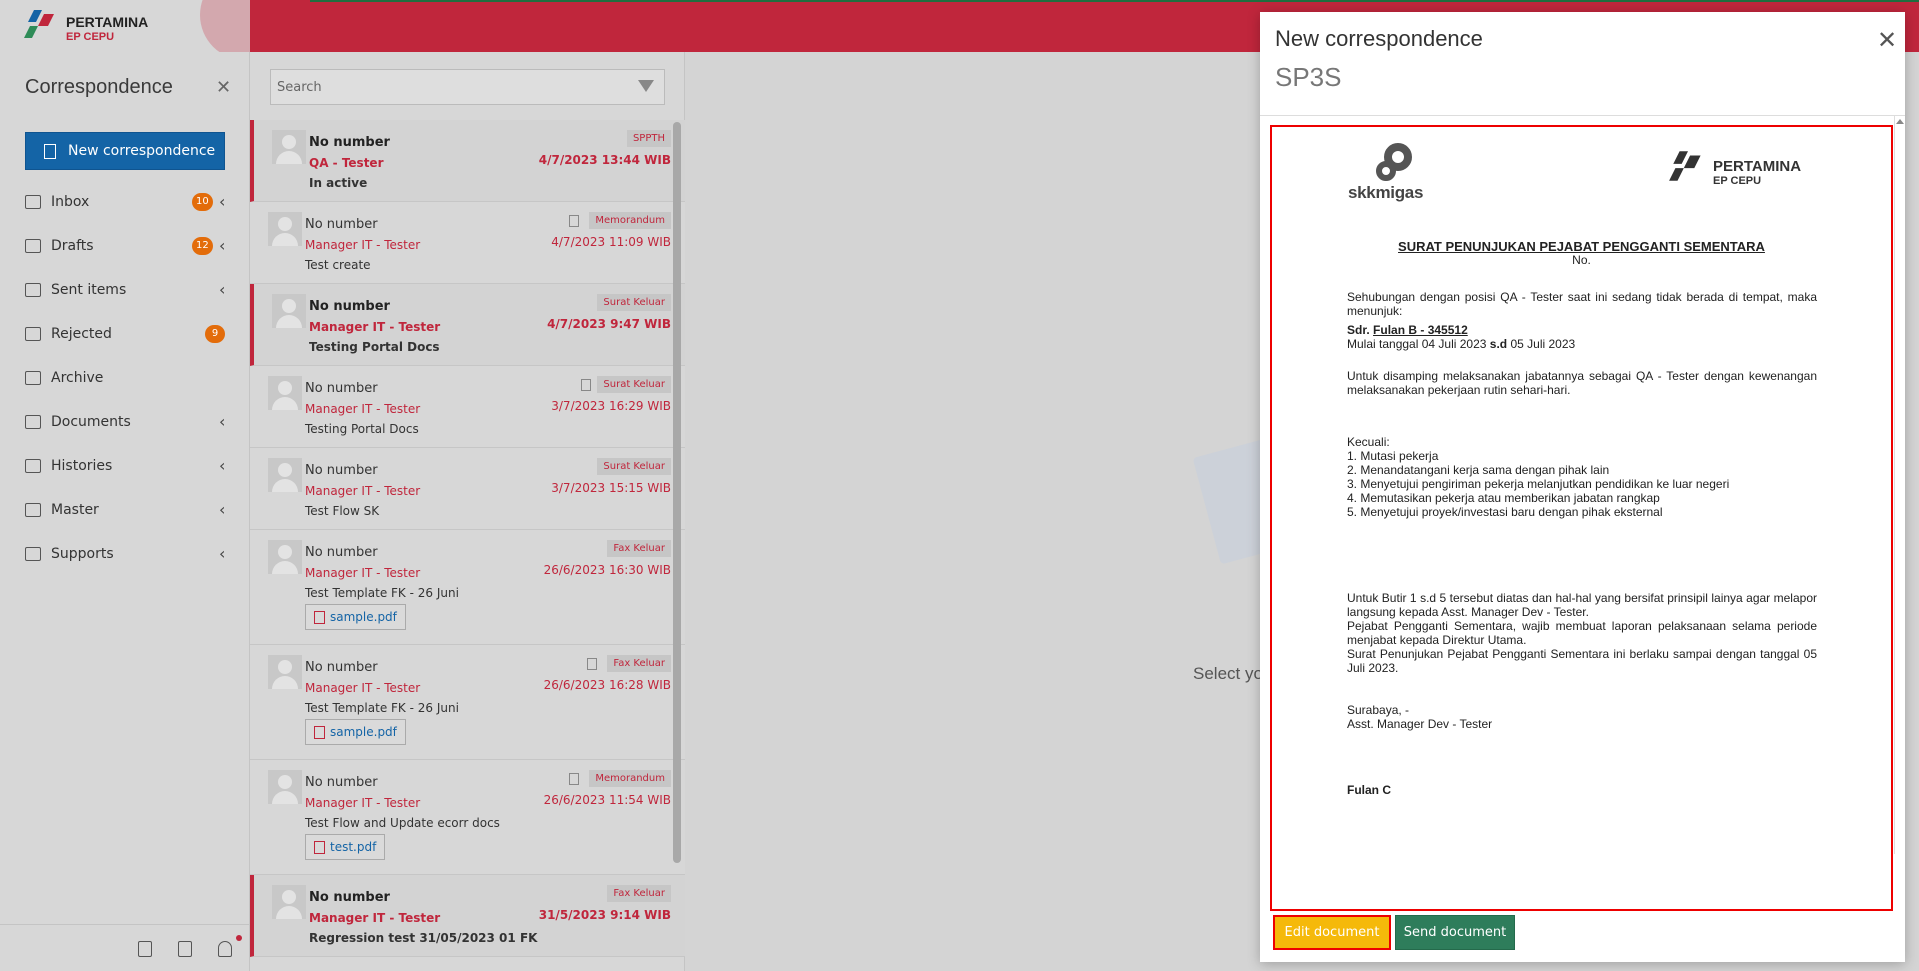 This screenshot has width=1919, height=971. I want to click on drafts-count-badge: 12, so click(202, 246).